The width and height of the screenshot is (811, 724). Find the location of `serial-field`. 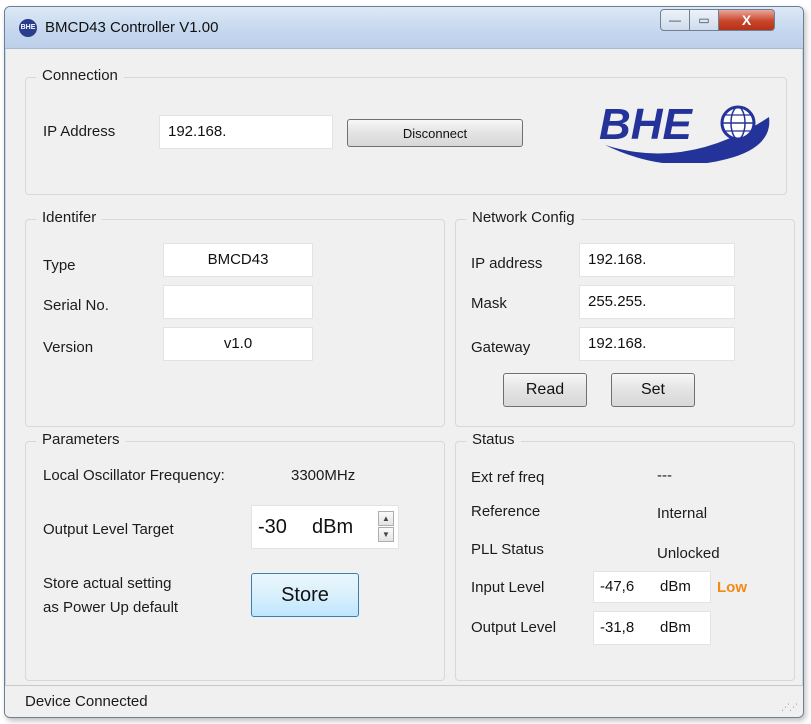

serial-field is located at coordinates (238, 302).